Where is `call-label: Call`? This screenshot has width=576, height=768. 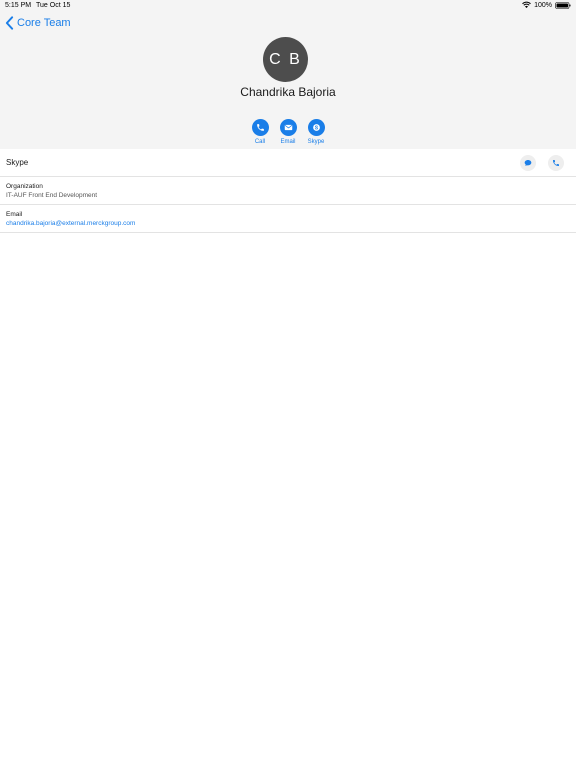
call-label: Call is located at coordinates (260, 142).